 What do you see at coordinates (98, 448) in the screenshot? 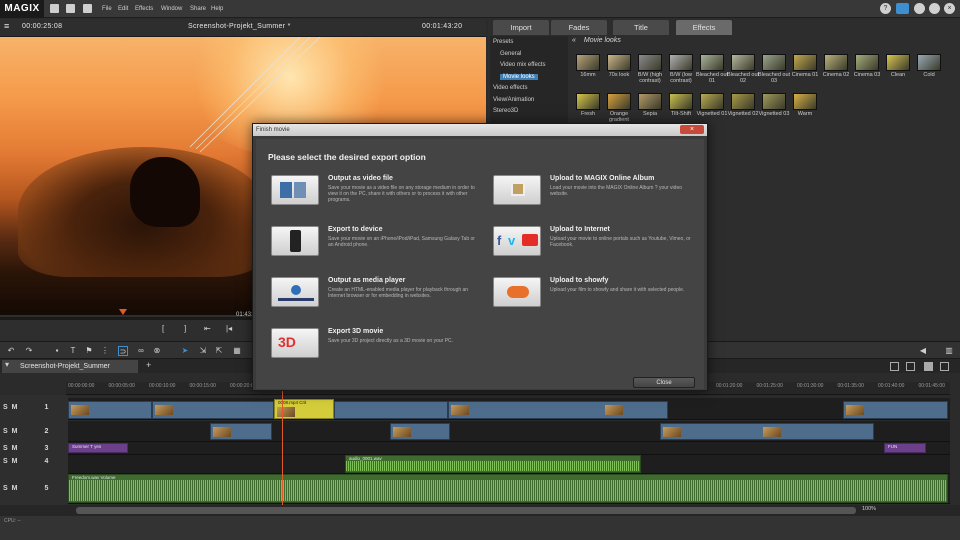
I see `title-clip: Summer T yes` at bounding box center [98, 448].